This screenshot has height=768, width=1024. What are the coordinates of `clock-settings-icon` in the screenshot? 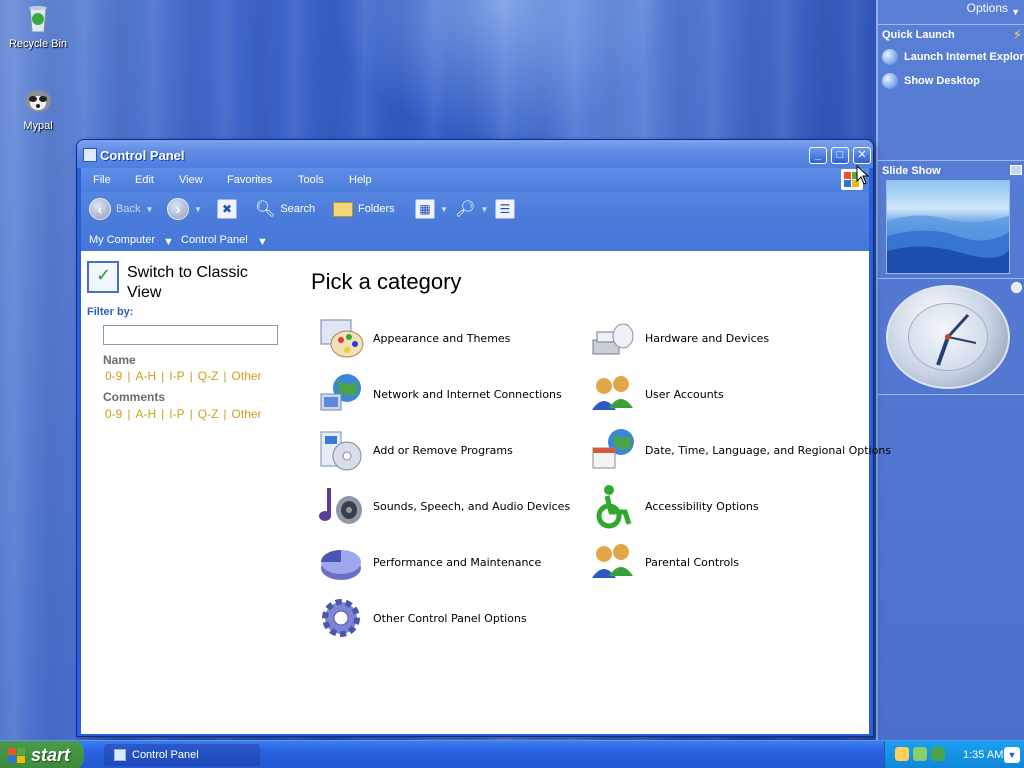 It's located at (1016, 287).